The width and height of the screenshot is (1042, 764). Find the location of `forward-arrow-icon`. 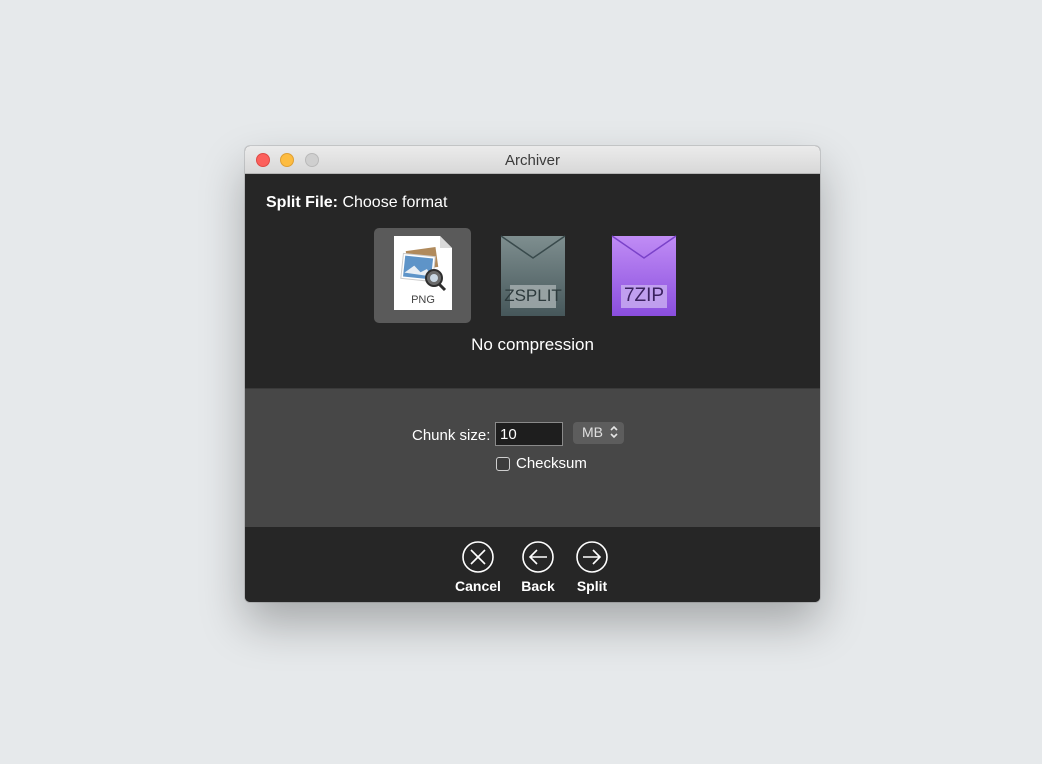

forward-arrow-icon is located at coordinates (592, 557).